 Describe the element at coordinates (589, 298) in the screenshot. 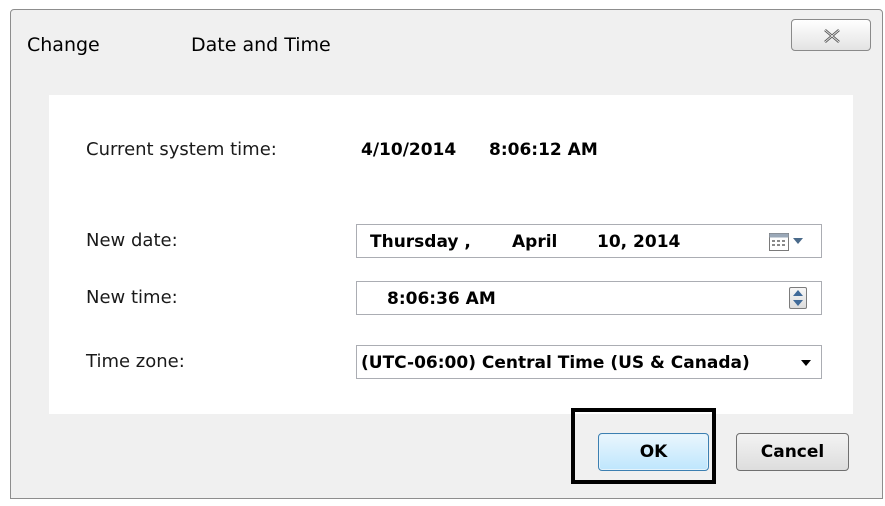

I see `new-time-input: 8:06:36 AM` at that location.